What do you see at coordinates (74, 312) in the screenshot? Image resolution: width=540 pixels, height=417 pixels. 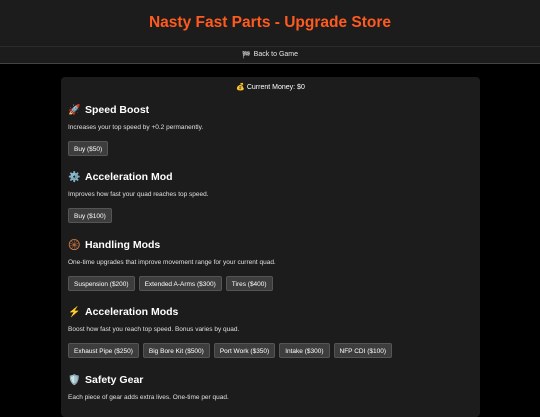 I see `lightning-icon: ⚡` at bounding box center [74, 312].